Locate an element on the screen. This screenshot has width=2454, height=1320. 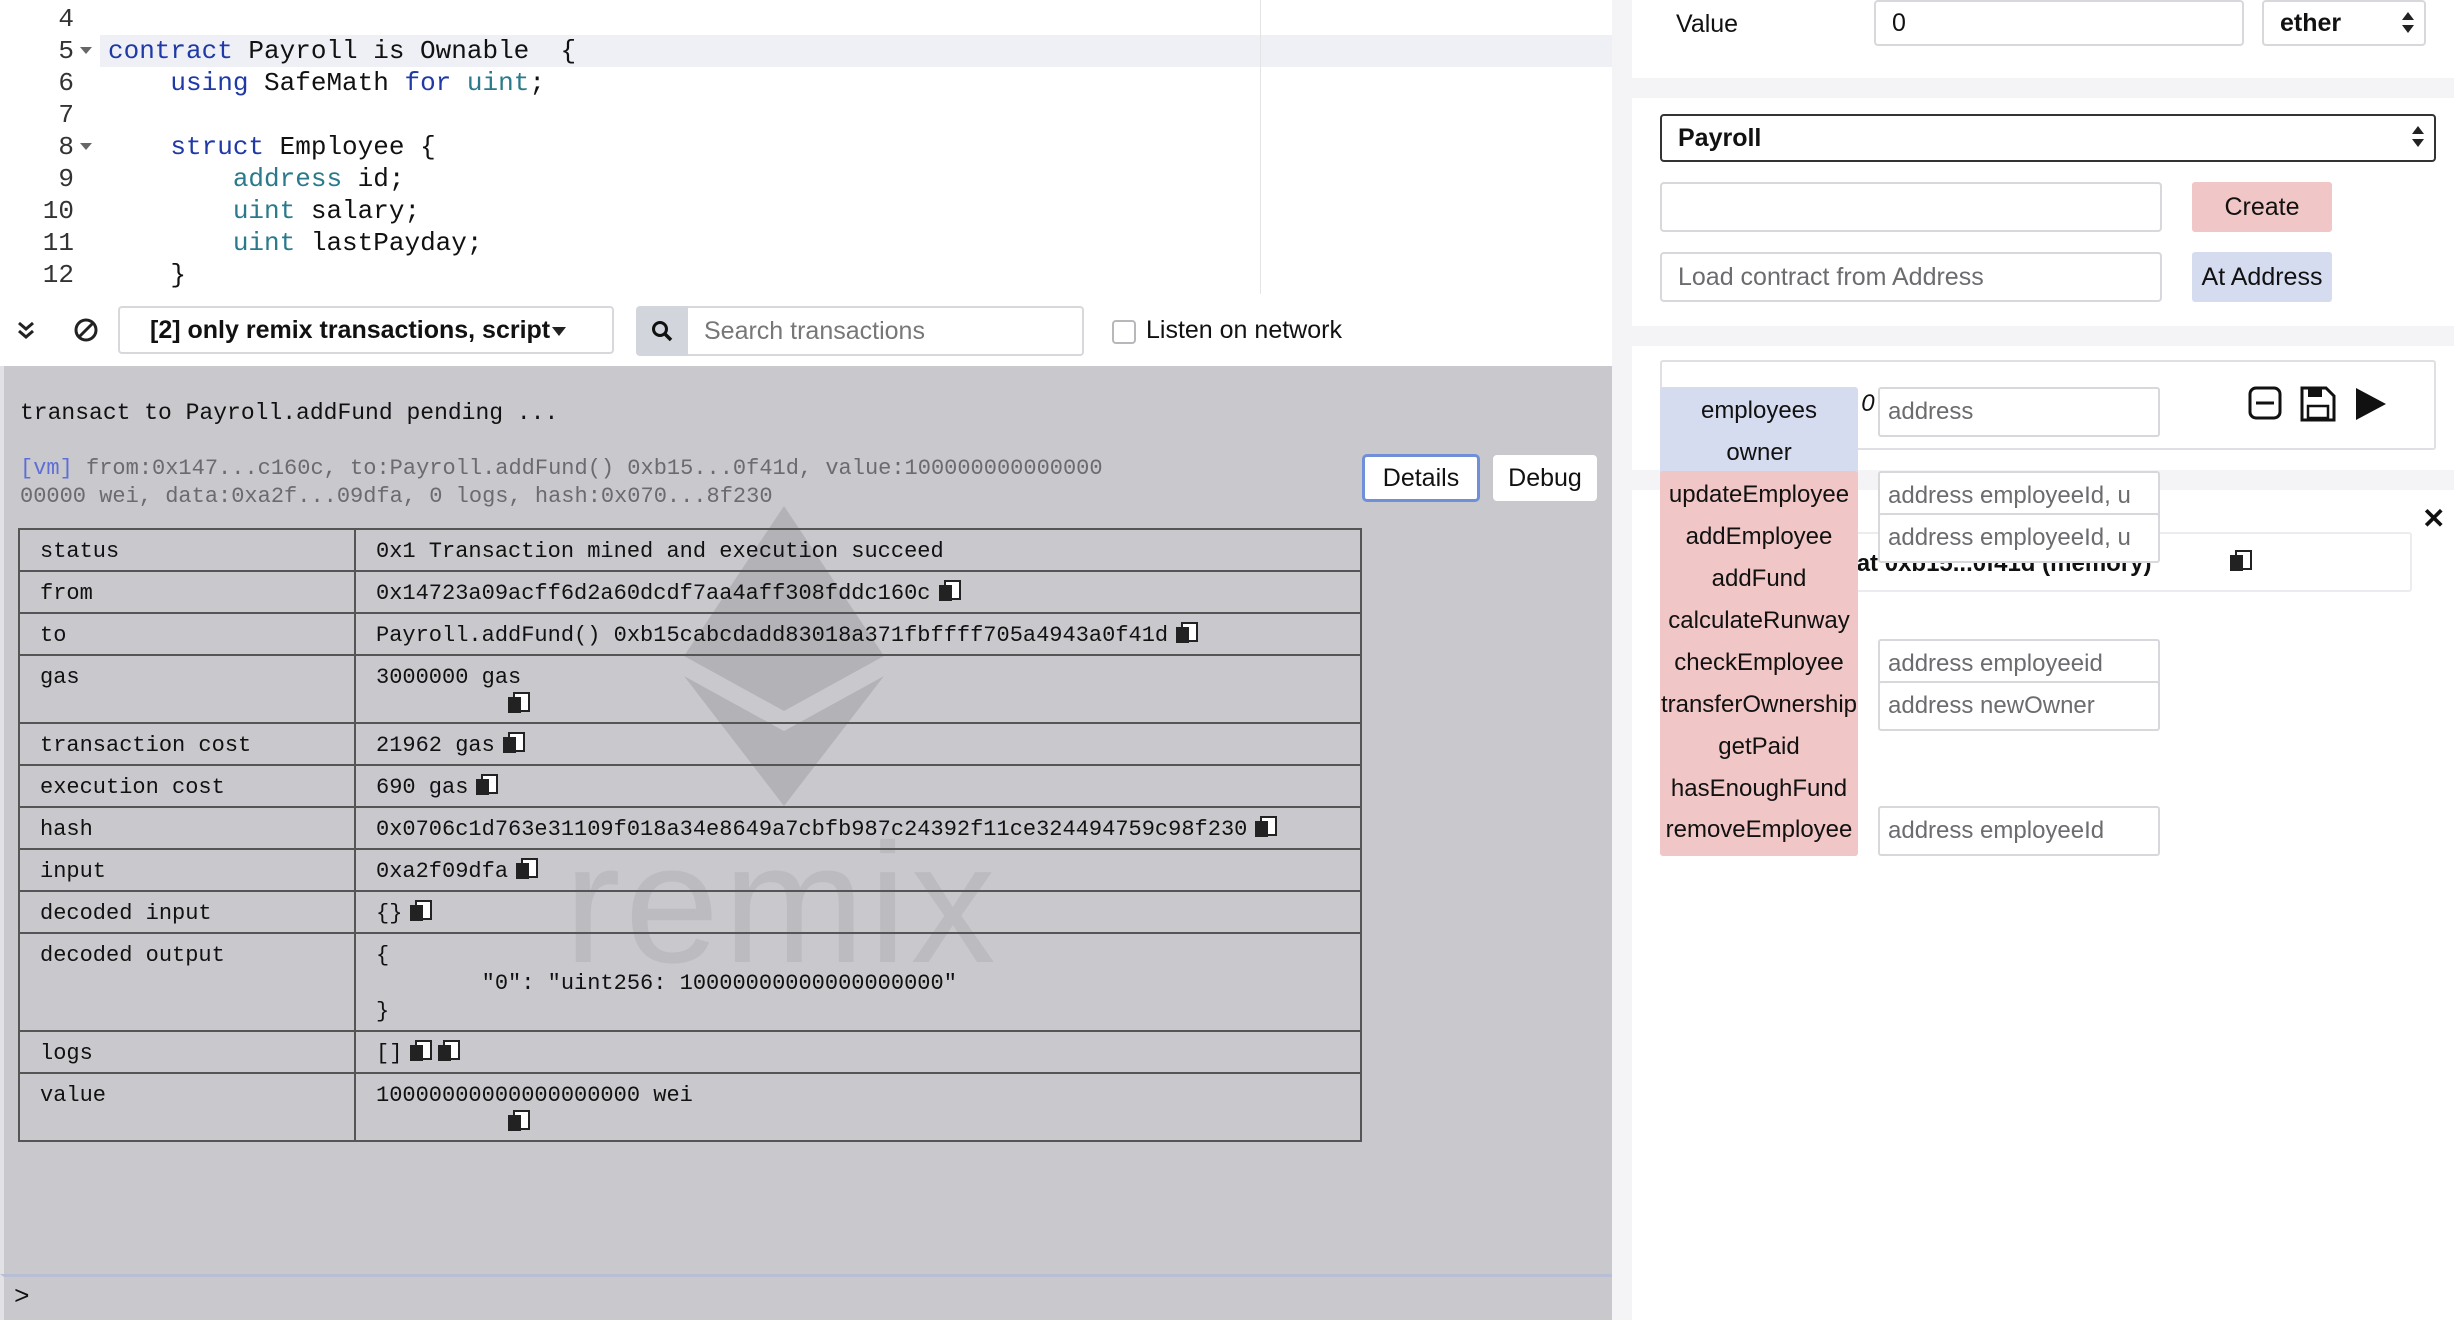
code-text: struct Employee { is located at coordinates (303, 147).